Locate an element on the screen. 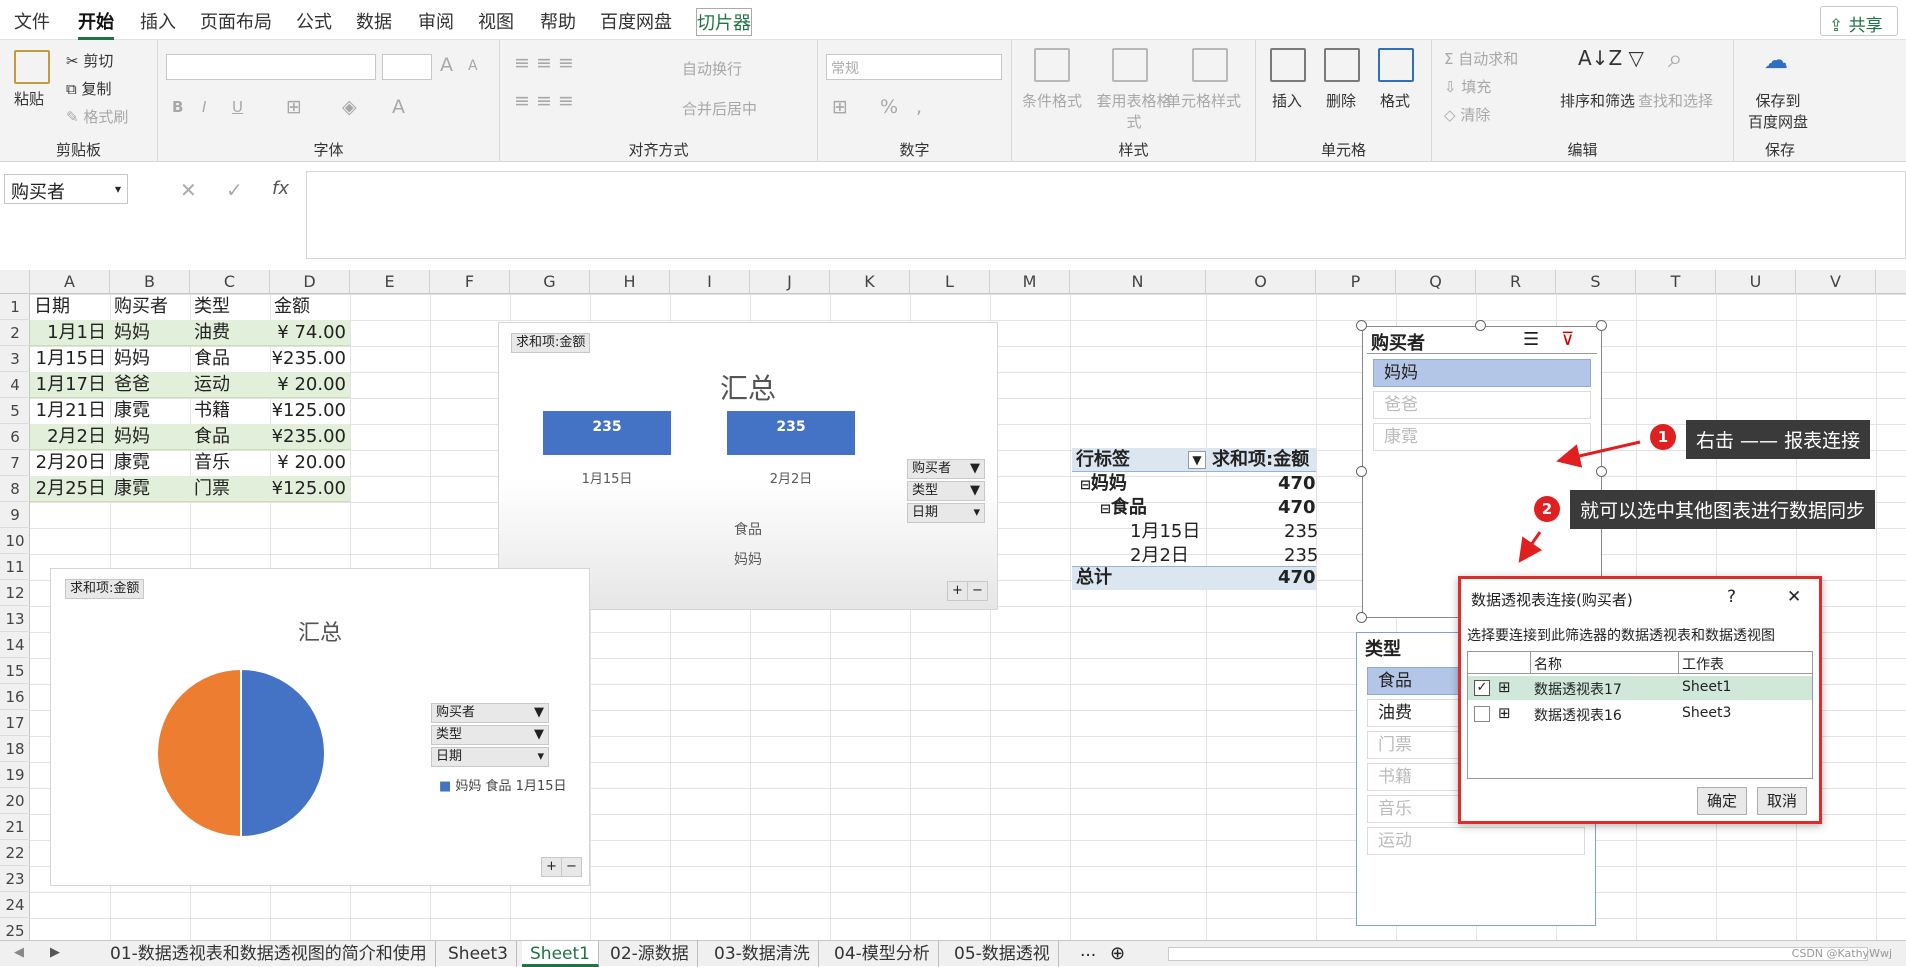  fill-color-icon: ◈ is located at coordinates (349, 107).